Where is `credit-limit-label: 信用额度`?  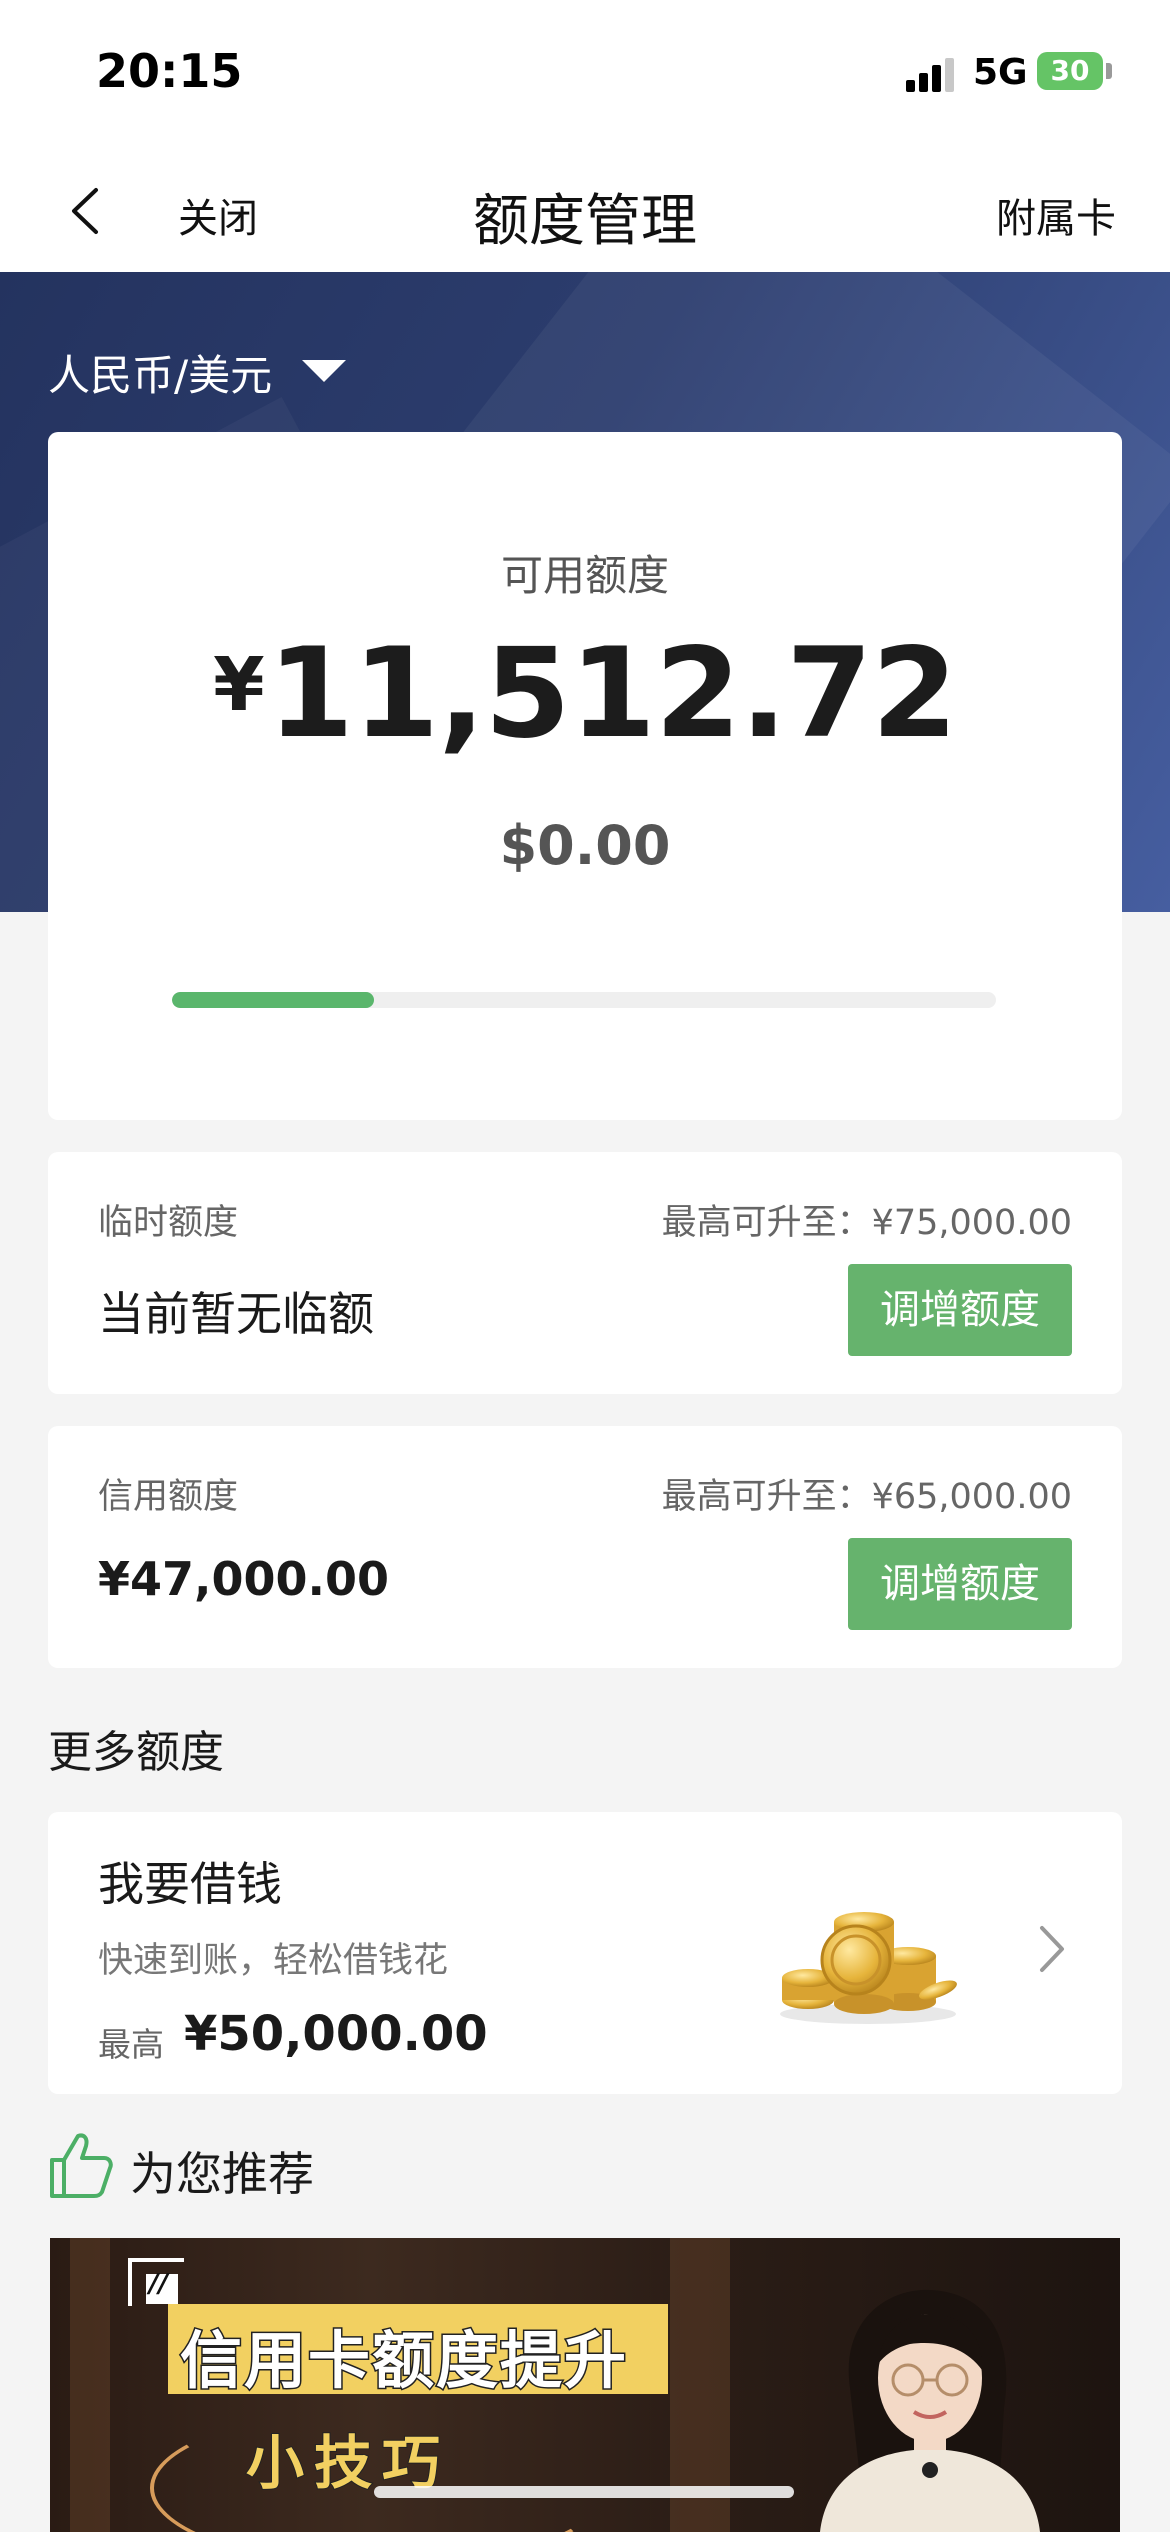
credit-limit-label: 信用额度 is located at coordinates (168, 1497).